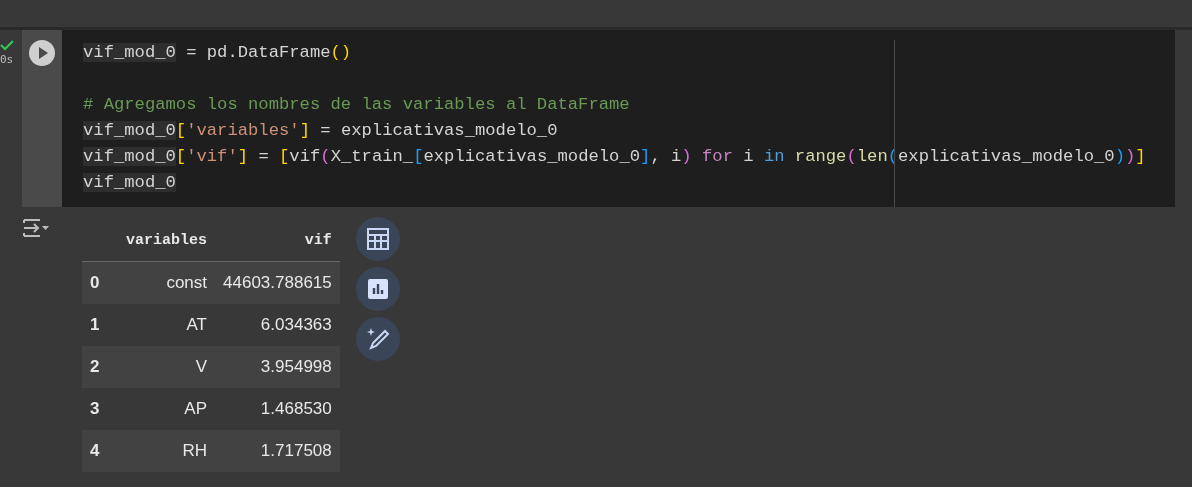 This screenshot has width=1192, height=487. I want to click on table-cell: RH, so click(166, 451).